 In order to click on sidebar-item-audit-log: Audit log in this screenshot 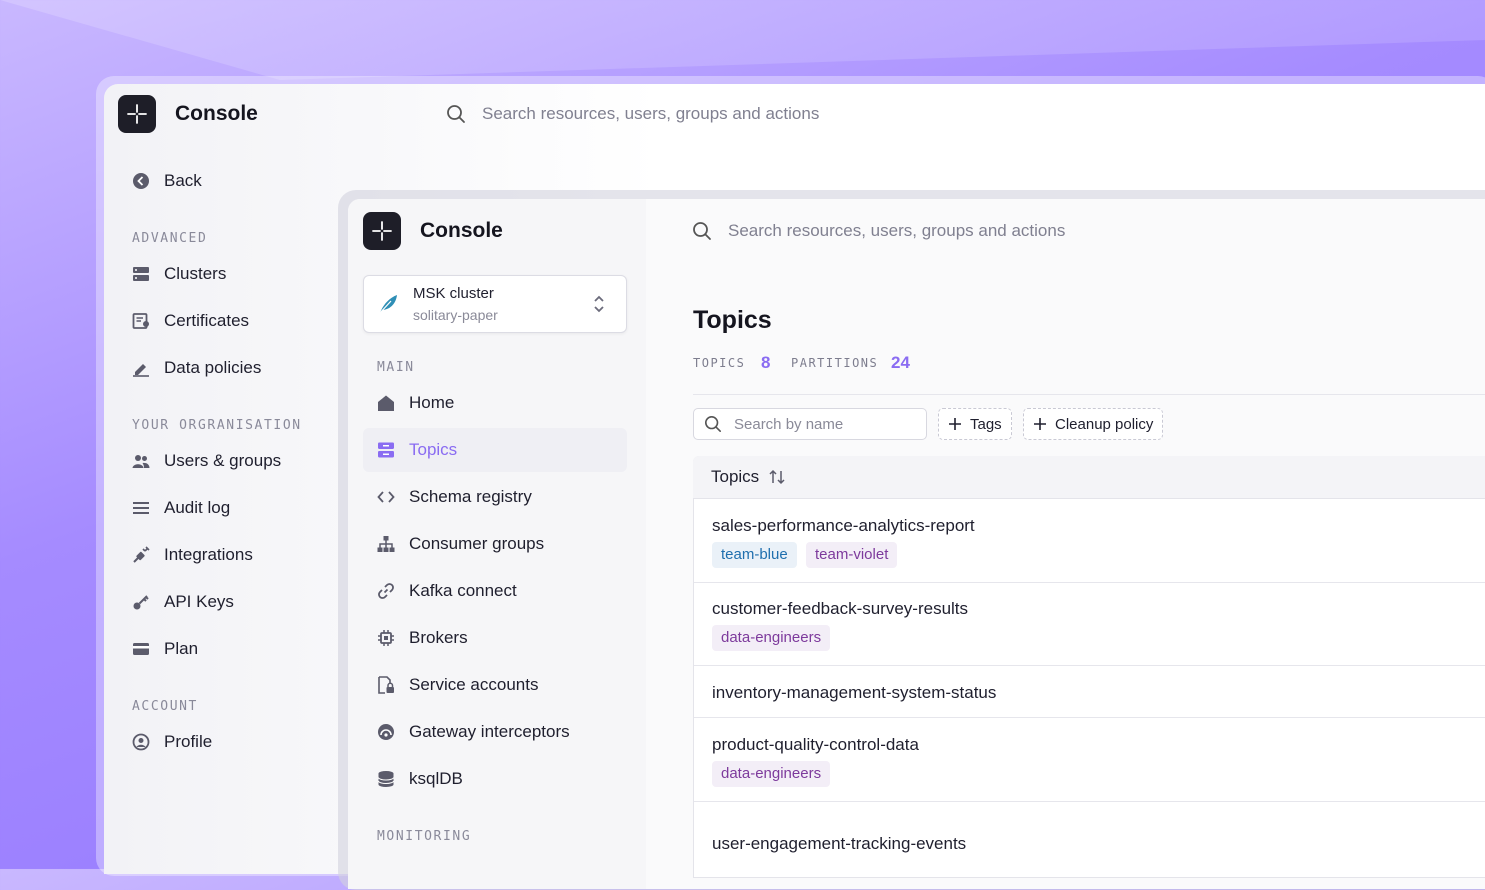, I will do `click(181, 508)`.